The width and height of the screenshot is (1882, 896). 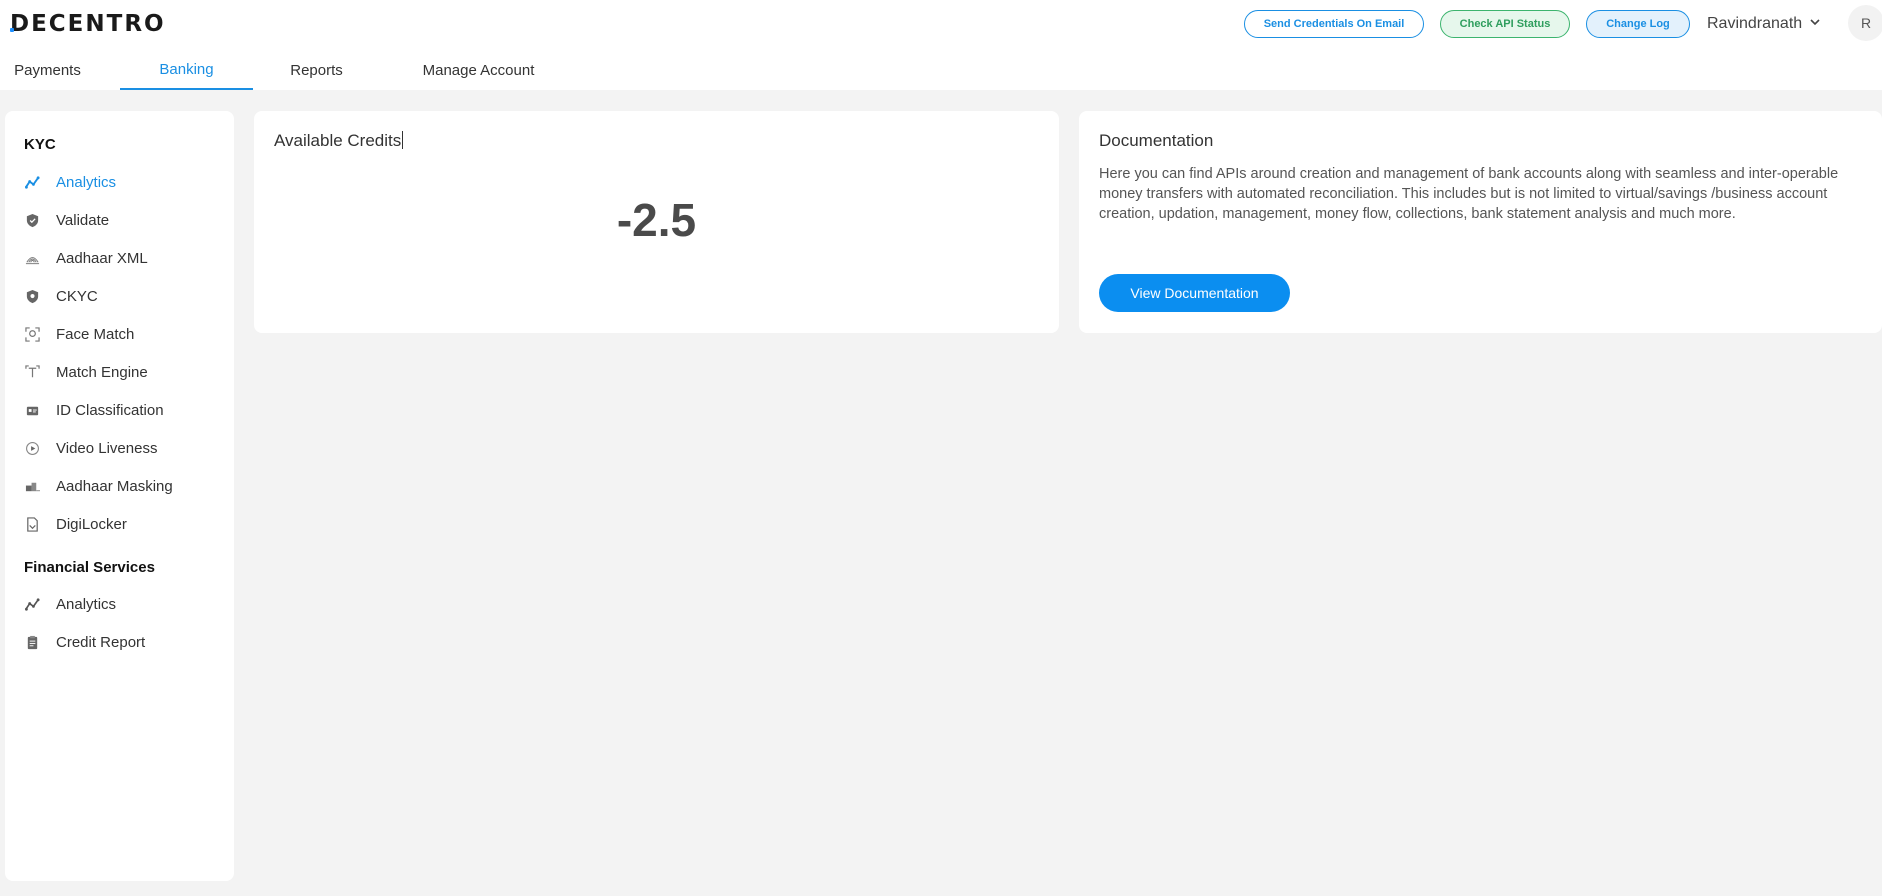 I want to click on sidebar-item-label: Face Match, so click(x=95, y=334).